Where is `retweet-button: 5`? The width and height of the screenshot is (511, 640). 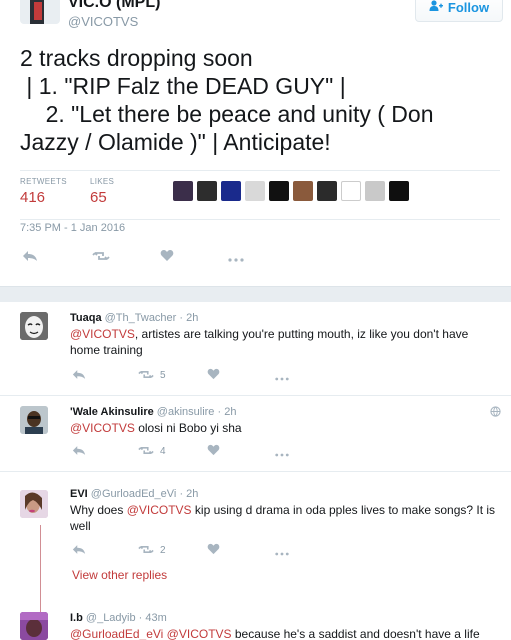 retweet-button: 5 is located at coordinates (152, 375).